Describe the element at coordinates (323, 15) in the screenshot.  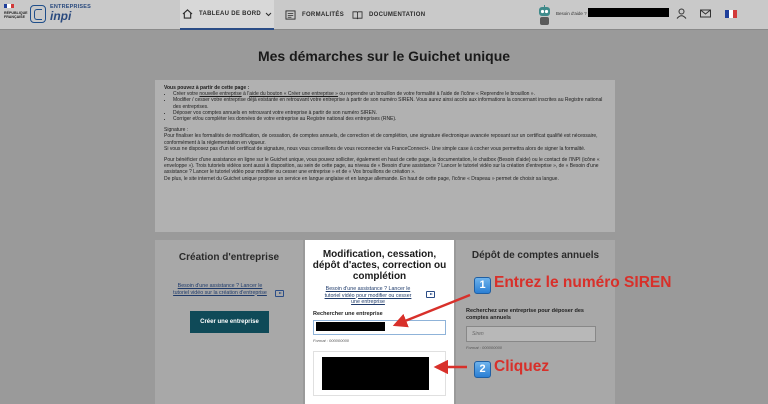
I see `nav-label: FORMALITÉS` at that location.